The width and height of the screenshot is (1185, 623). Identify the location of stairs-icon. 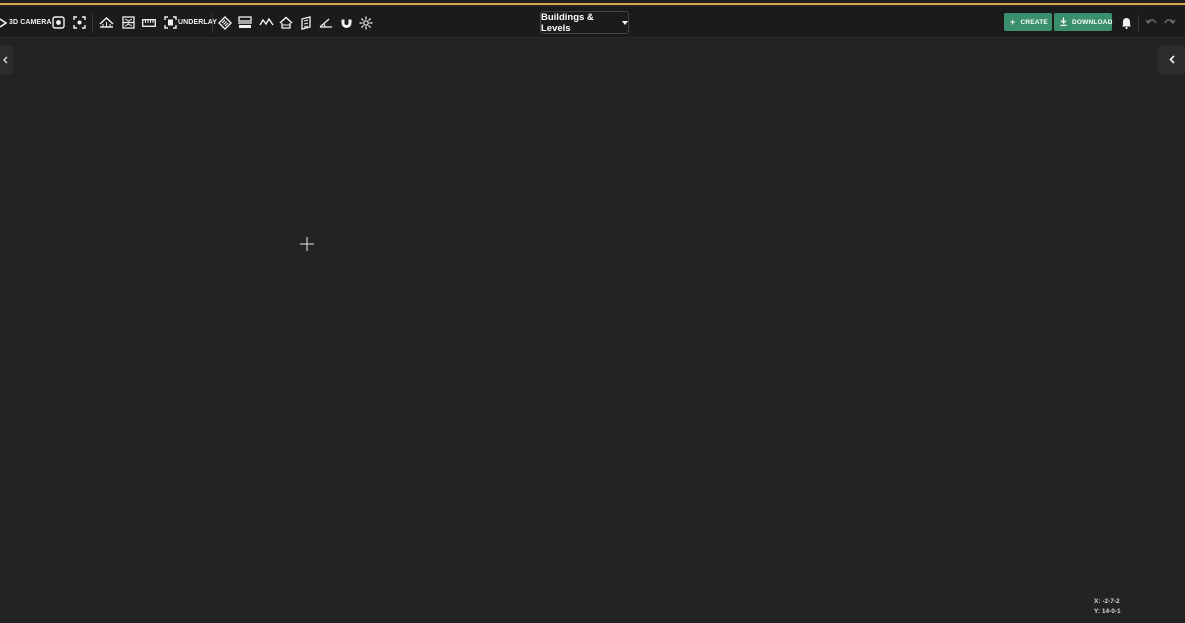
(245, 22).